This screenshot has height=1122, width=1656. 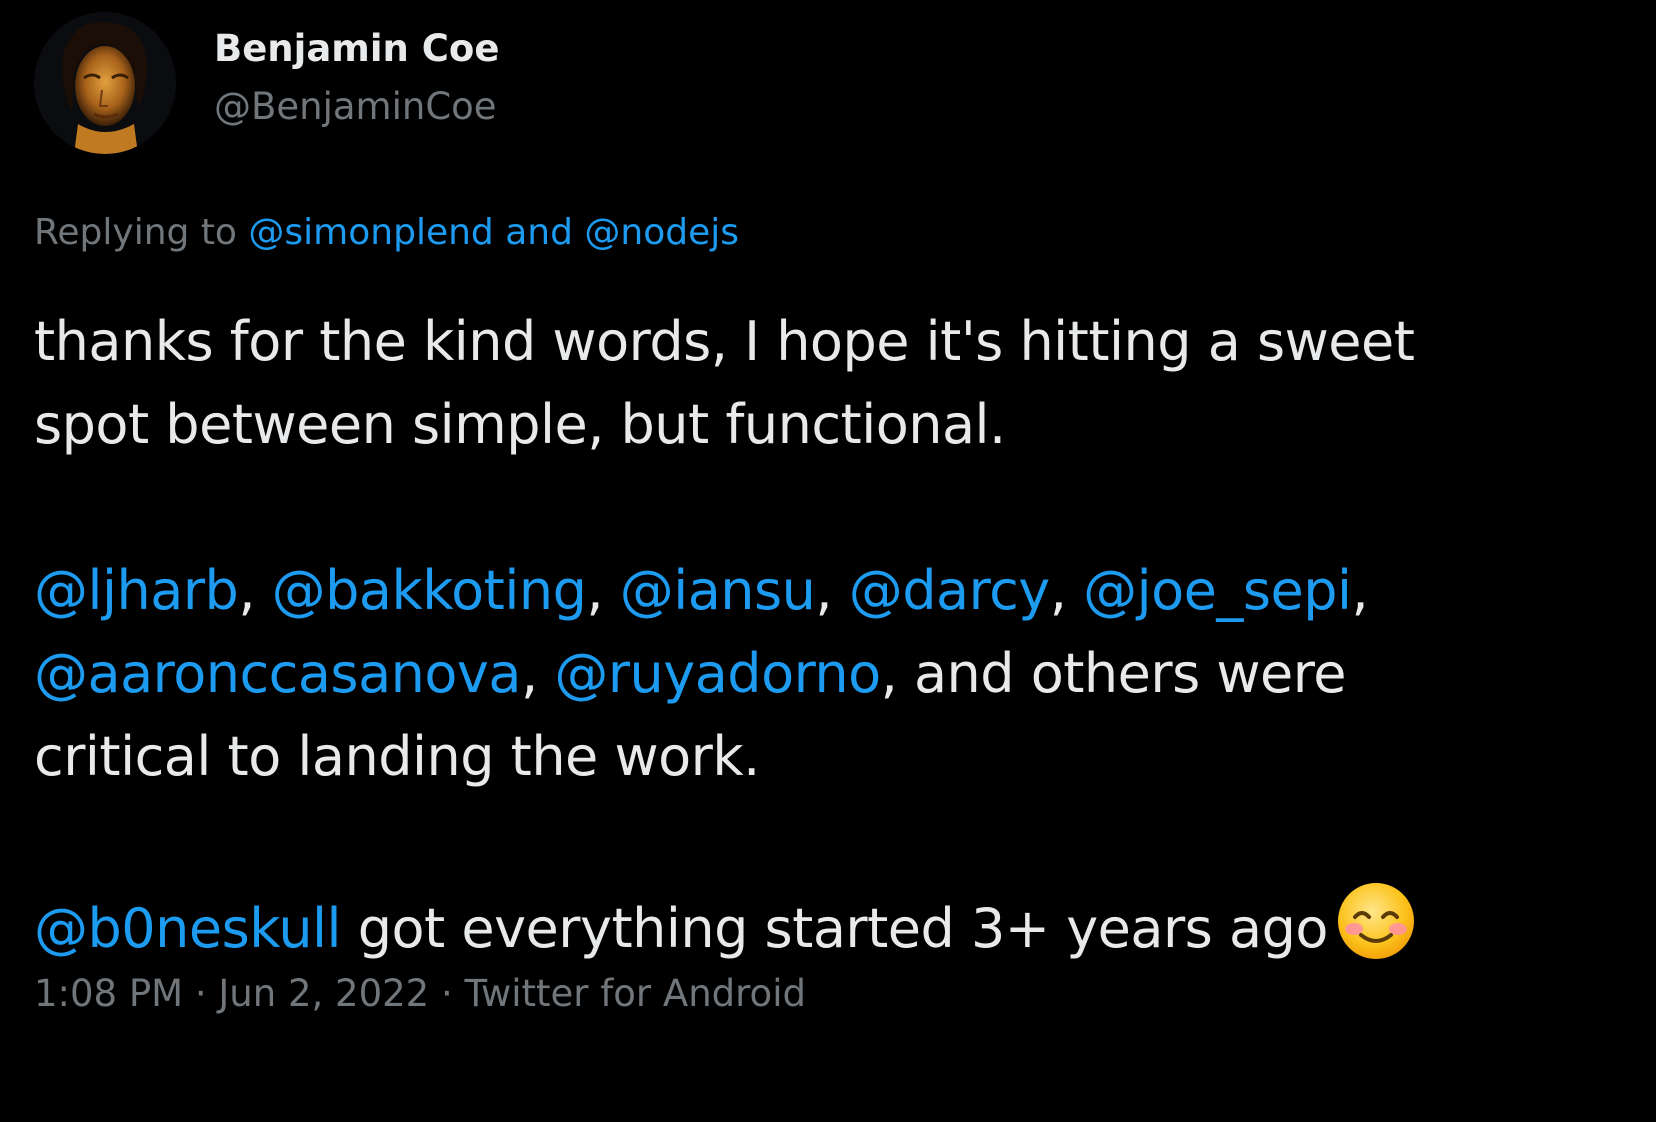 I want to click on mention-link: @b0neskull, so click(x=188, y=928).